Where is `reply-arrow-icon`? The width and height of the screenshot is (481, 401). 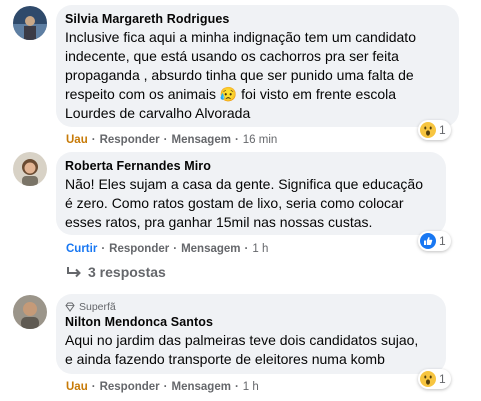 reply-arrow-icon is located at coordinates (74, 272).